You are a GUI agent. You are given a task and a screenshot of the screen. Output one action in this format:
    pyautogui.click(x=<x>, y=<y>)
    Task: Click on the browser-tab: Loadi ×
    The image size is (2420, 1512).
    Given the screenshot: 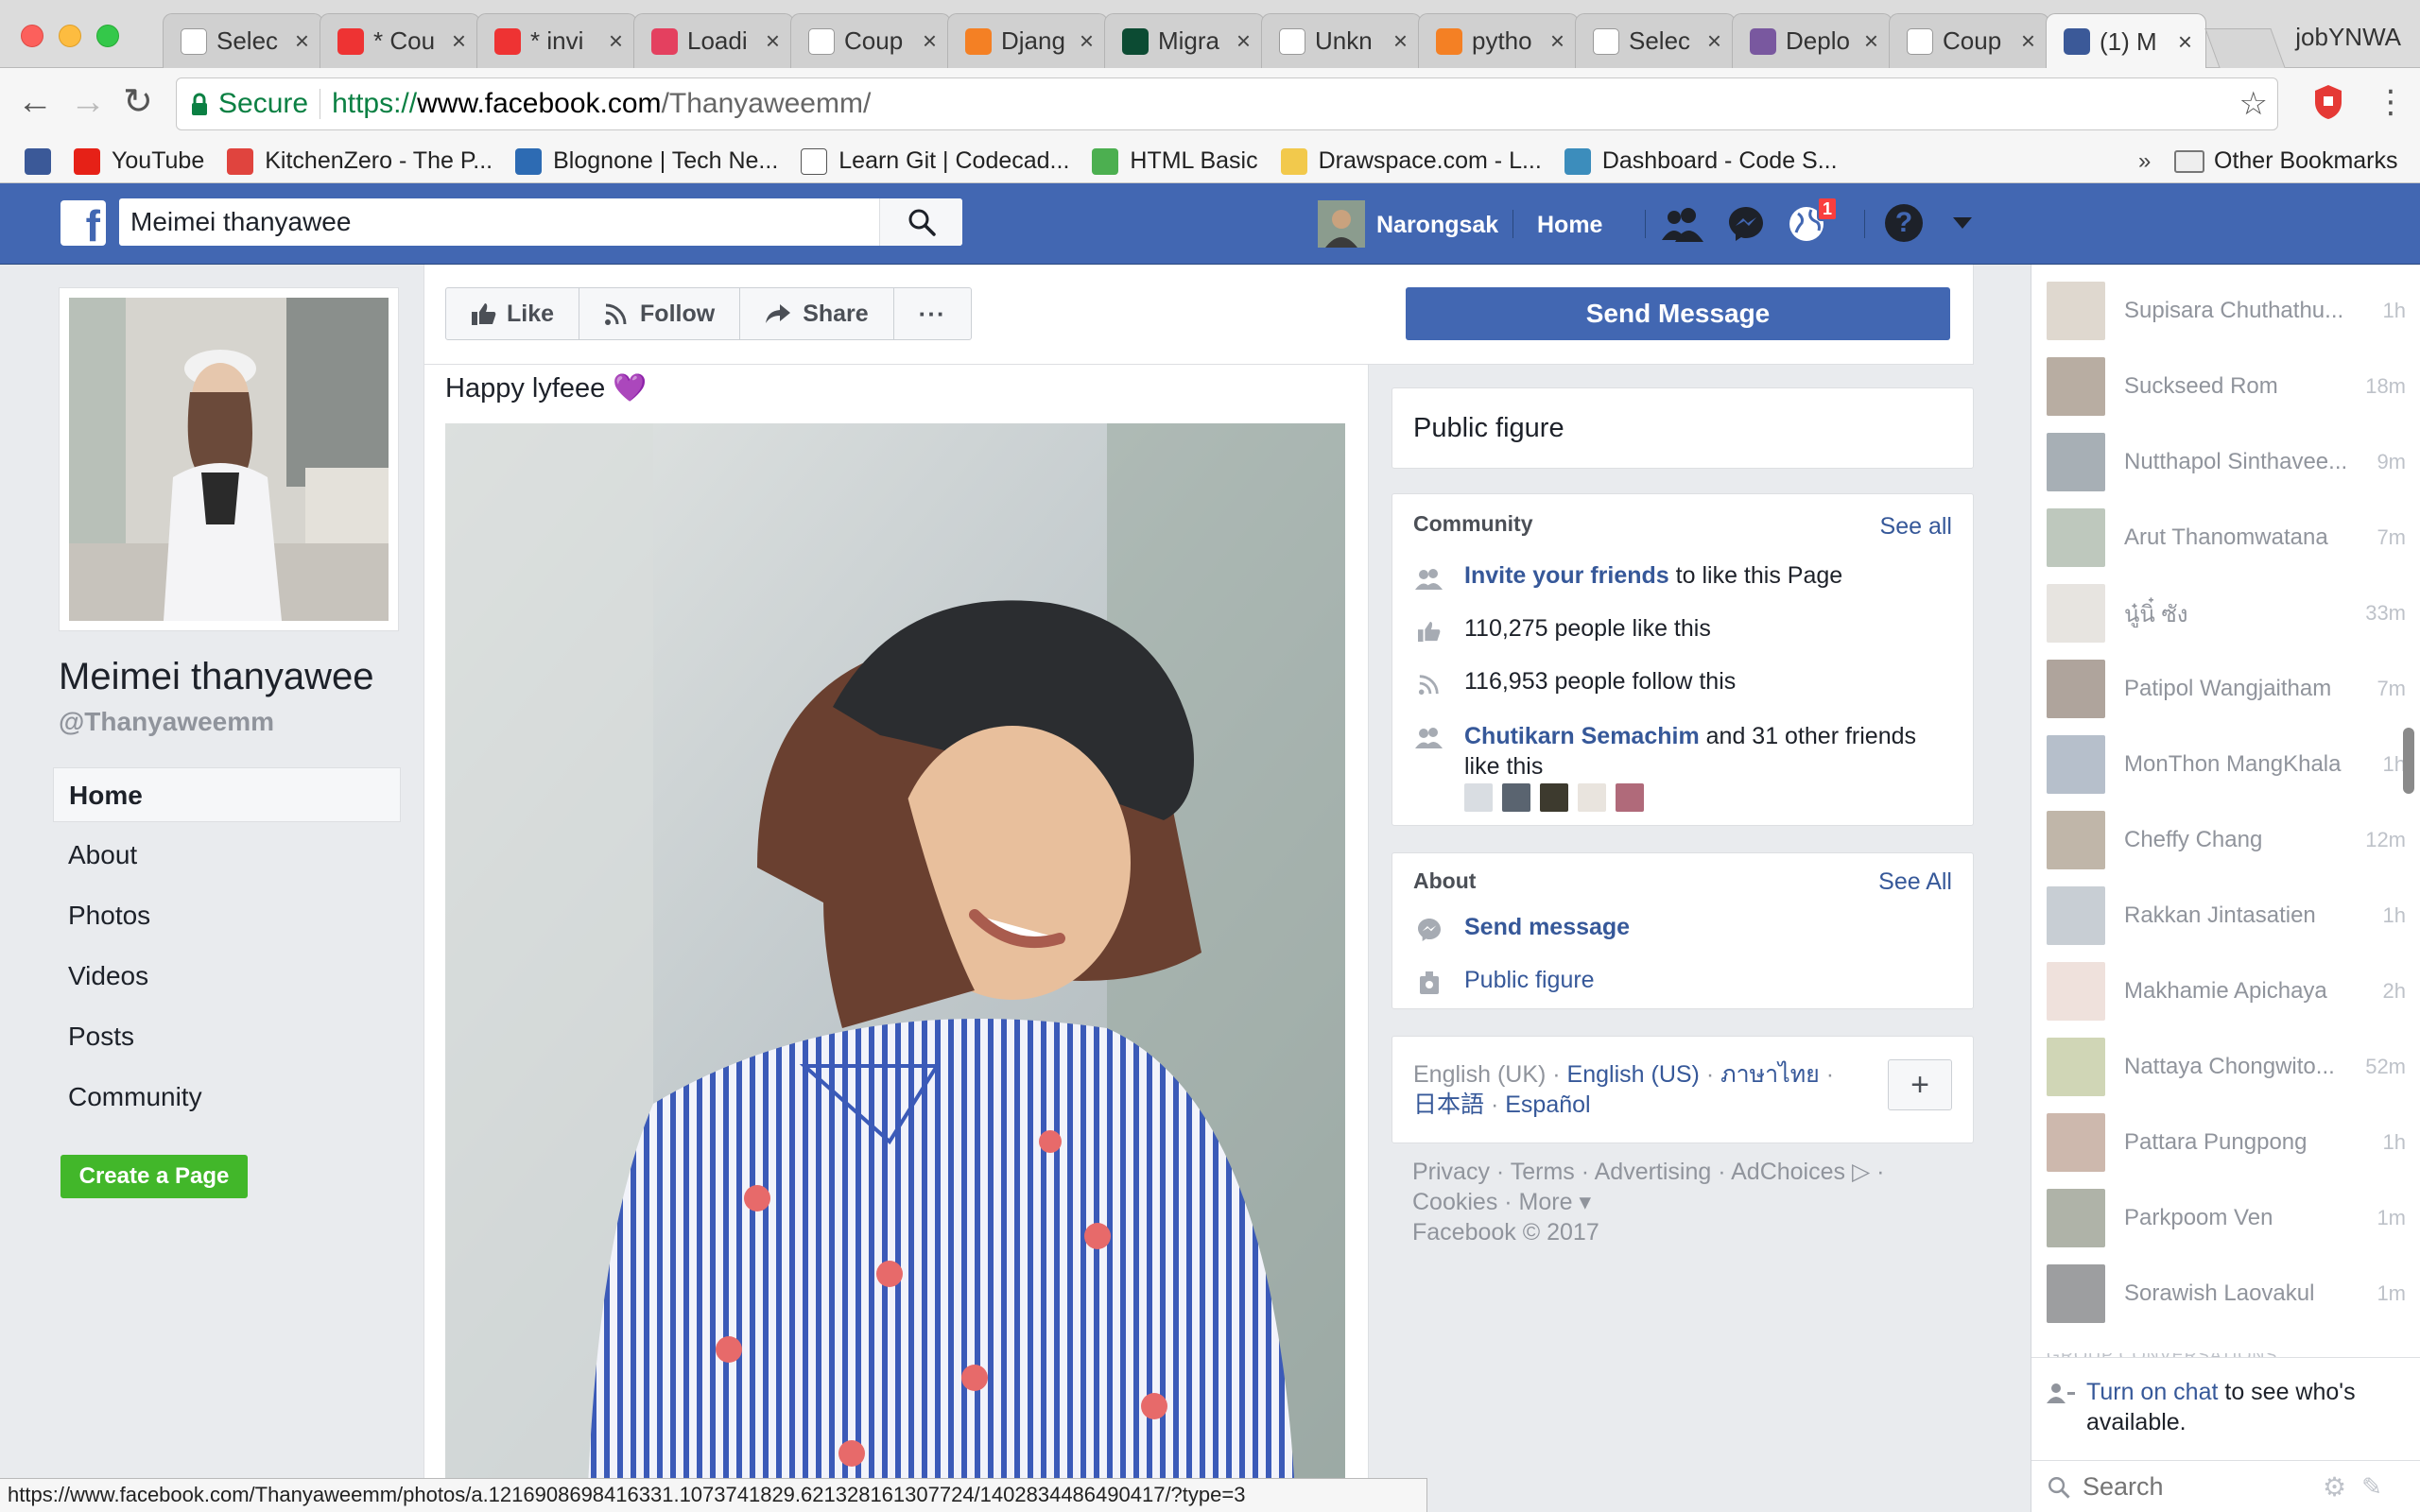 What is the action you would take?
    pyautogui.click(x=713, y=40)
    